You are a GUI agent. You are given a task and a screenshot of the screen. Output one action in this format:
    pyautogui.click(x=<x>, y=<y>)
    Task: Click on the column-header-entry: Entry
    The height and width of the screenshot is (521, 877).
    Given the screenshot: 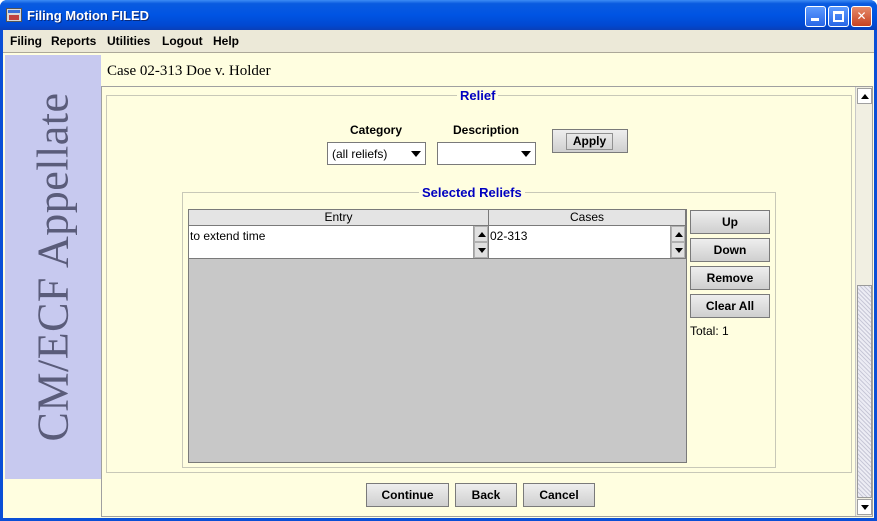 What is the action you would take?
    pyautogui.click(x=339, y=218)
    